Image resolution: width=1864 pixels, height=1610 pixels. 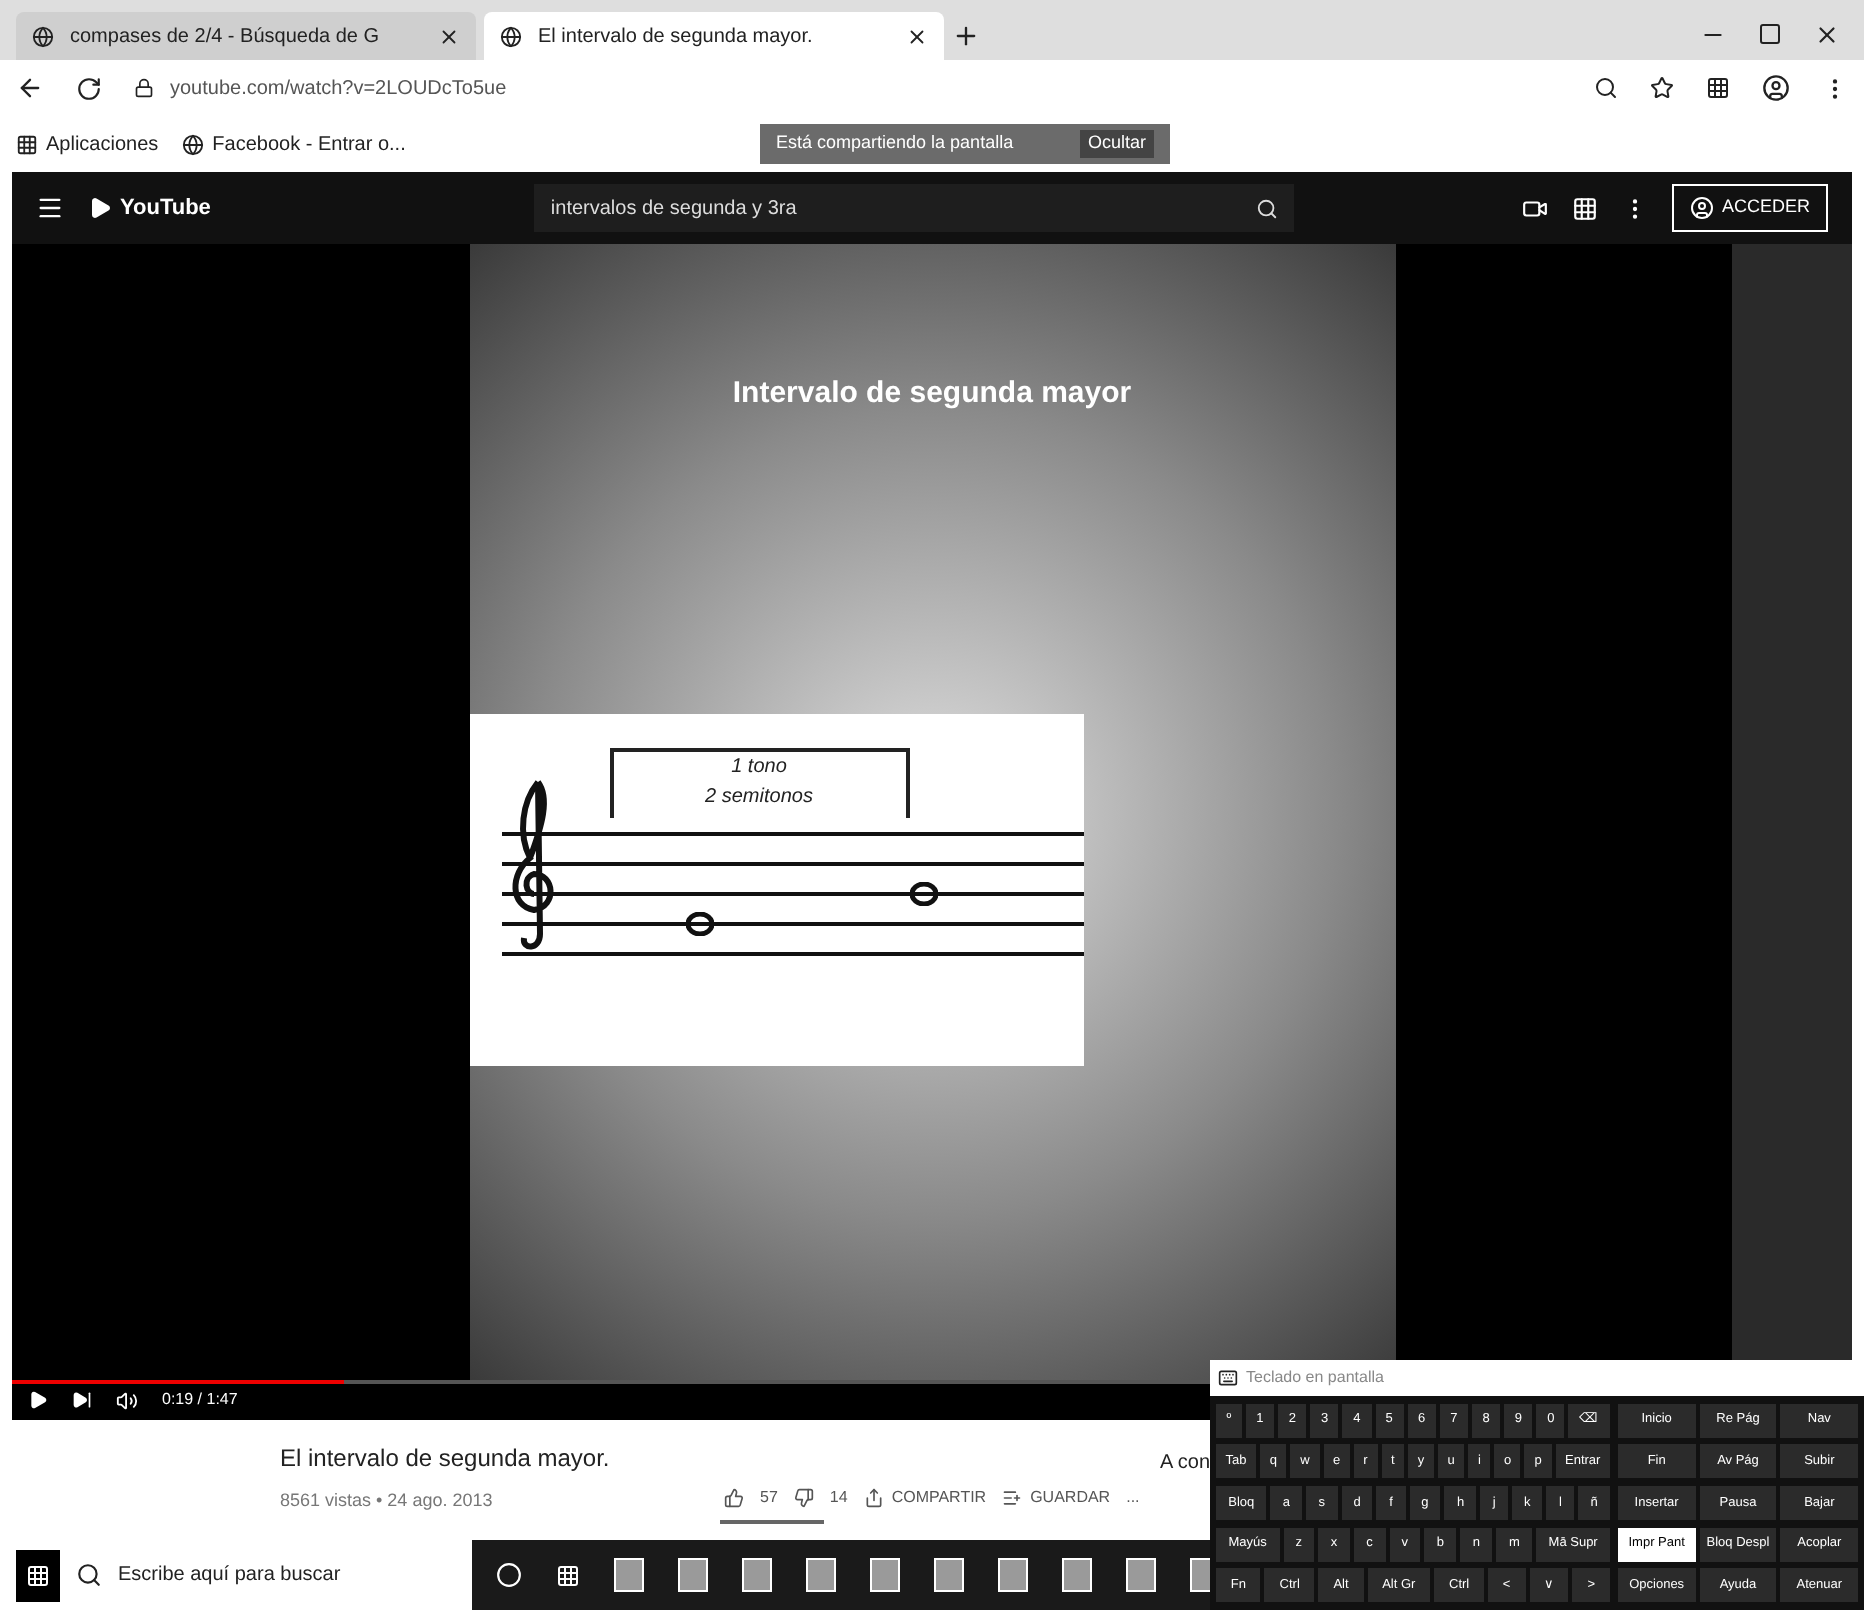 I want to click on like-count: 57, so click(x=769, y=1498).